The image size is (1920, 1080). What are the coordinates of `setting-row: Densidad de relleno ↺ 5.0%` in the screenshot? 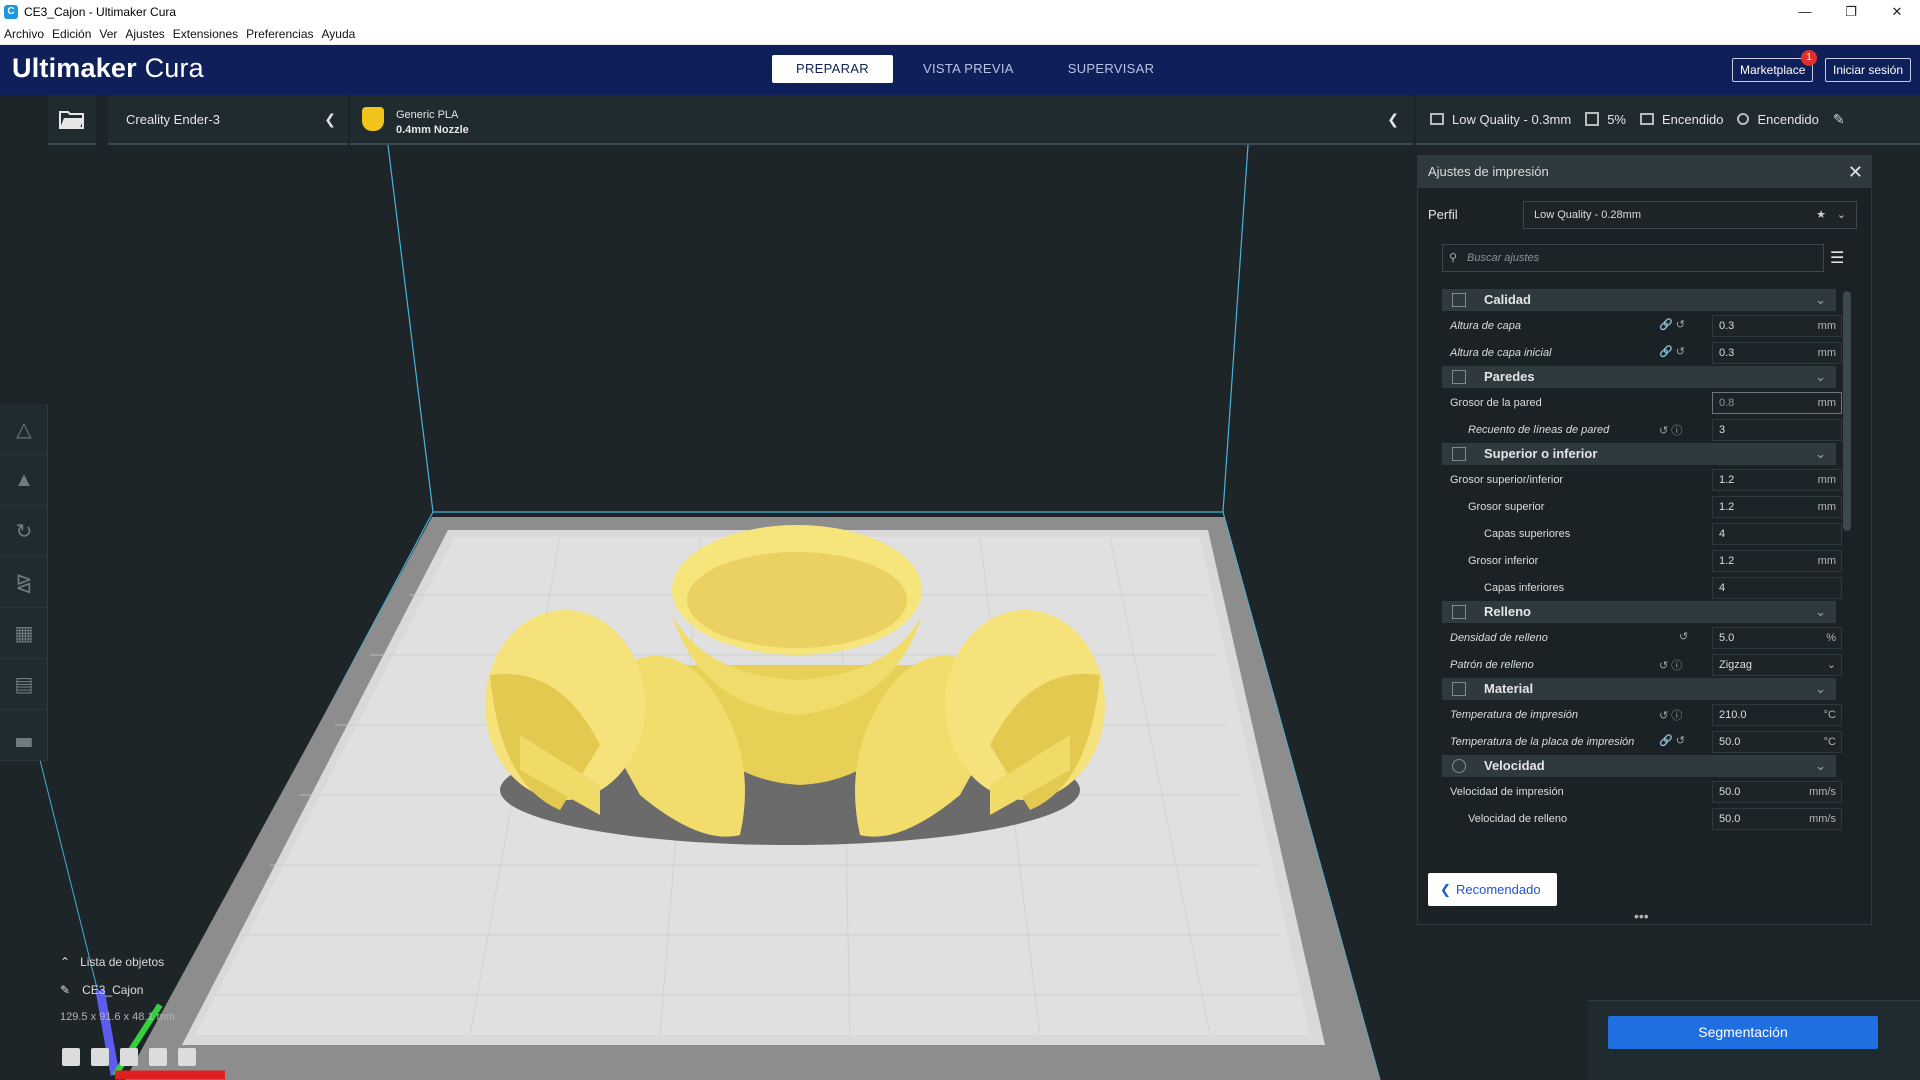 It's located at (1642, 637).